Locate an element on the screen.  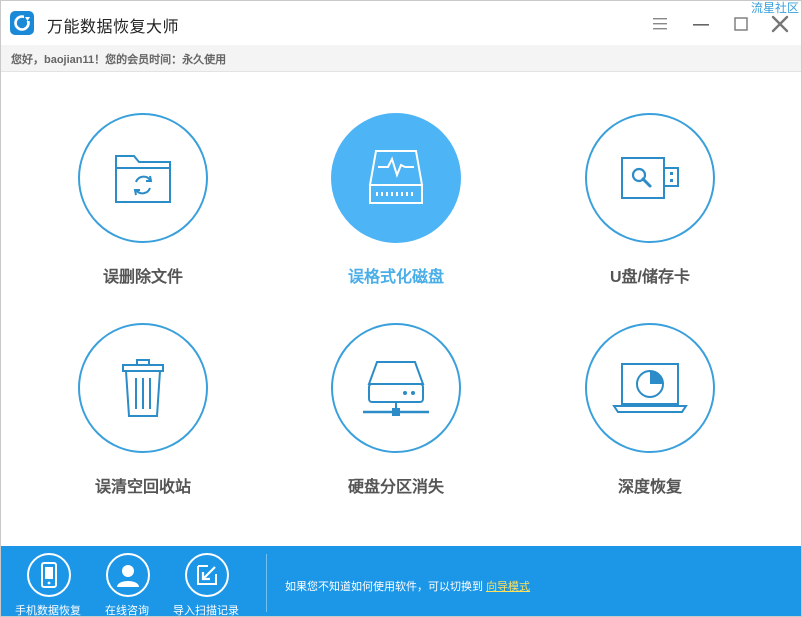
menu-icon is located at coordinates (660, 24).